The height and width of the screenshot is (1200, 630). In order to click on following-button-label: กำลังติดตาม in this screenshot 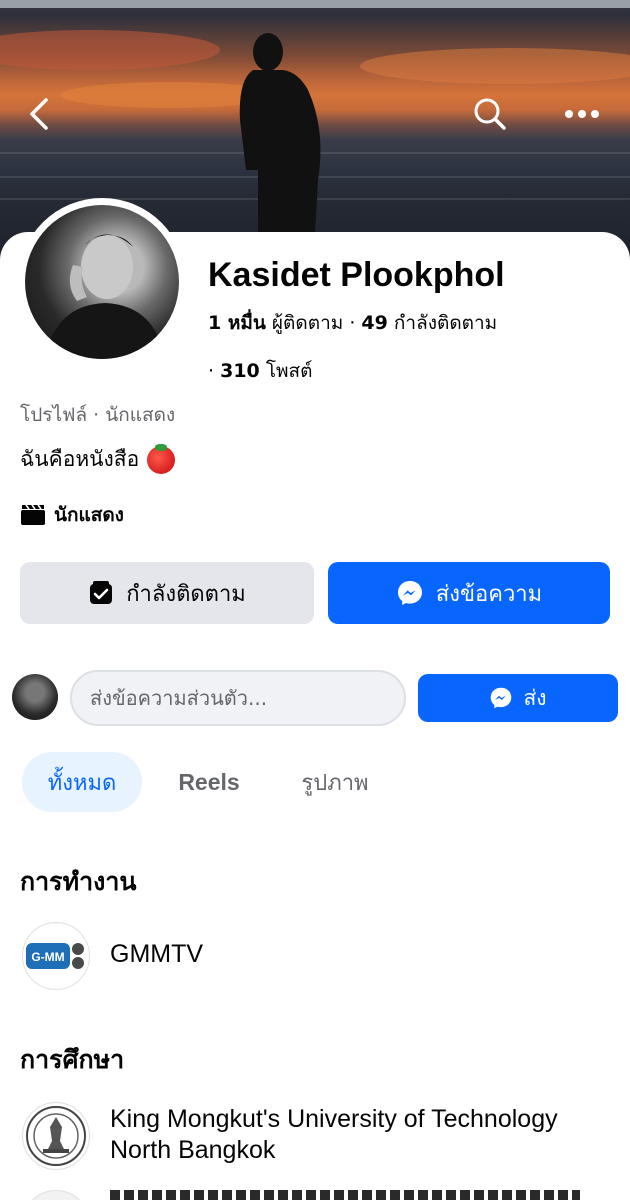, I will do `click(186, 594)`.